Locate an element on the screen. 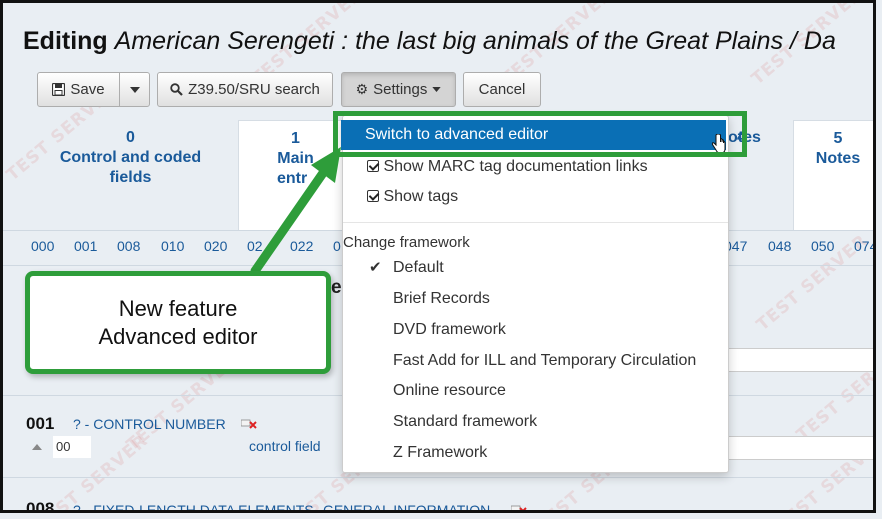 The image size is (882, 519). save-options-toggle is located at coordinates (134, 89).